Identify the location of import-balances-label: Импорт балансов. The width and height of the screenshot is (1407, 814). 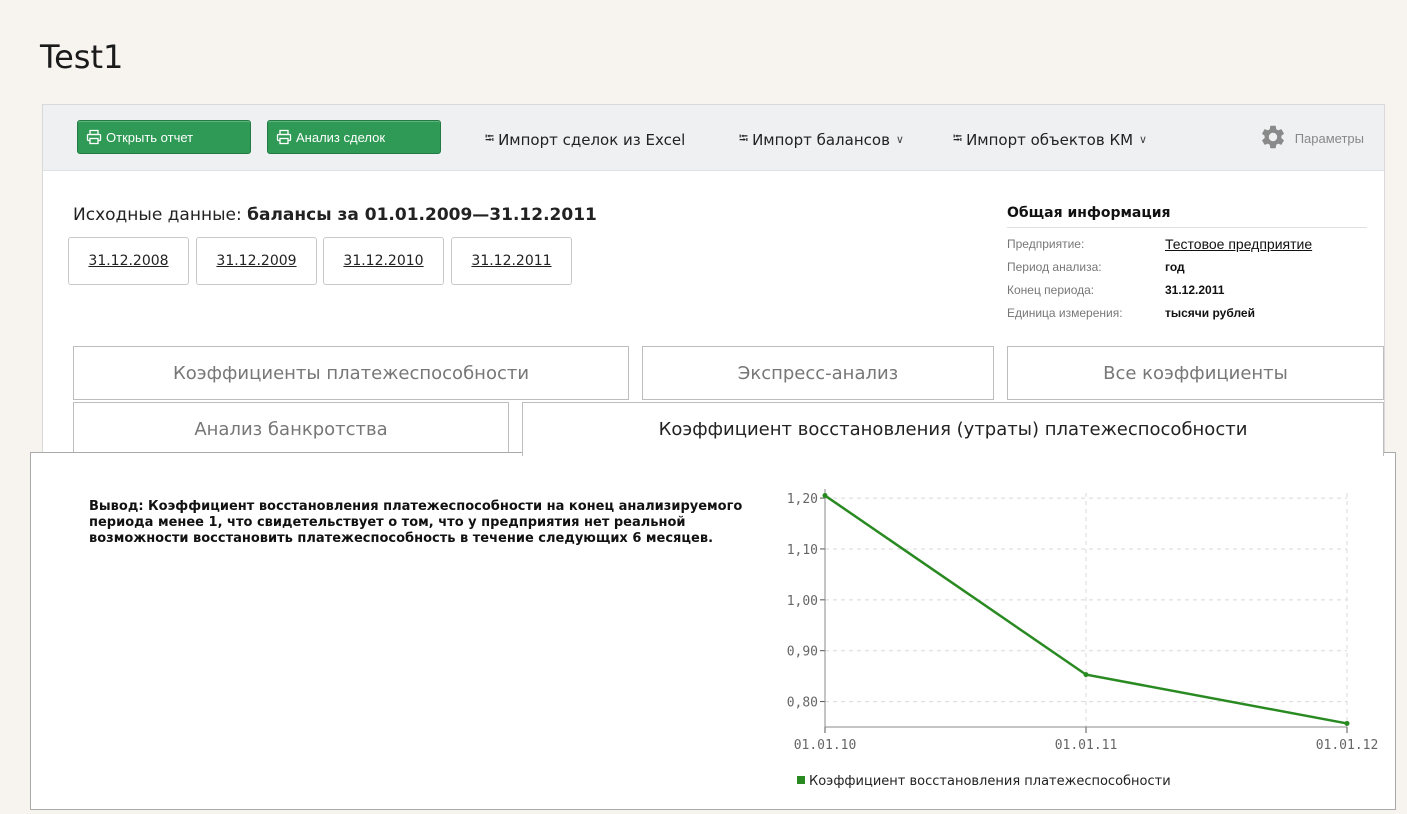
(821, 139).